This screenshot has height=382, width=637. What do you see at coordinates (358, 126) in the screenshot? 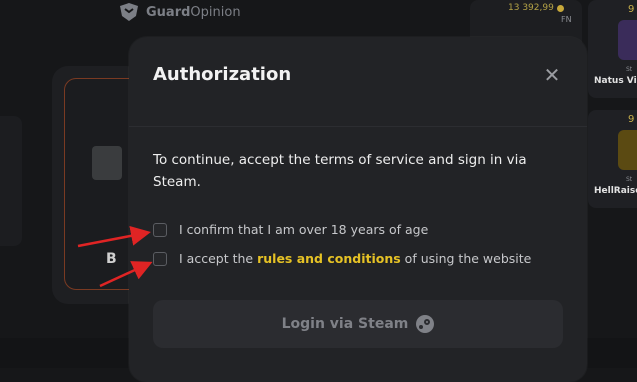
I see `modal-divider` at bounding box center [358, 126].